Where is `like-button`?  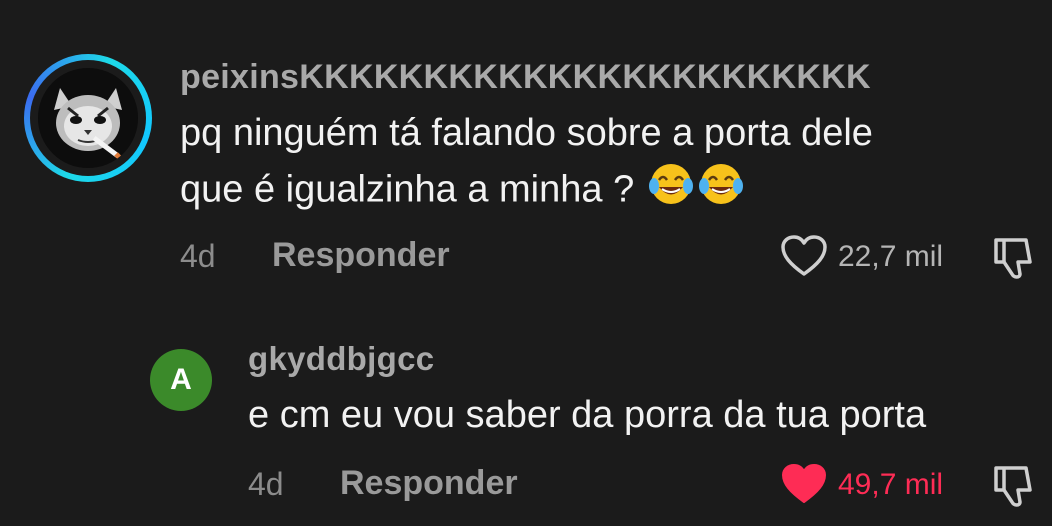 like-button is located at coordinates (804, 258).